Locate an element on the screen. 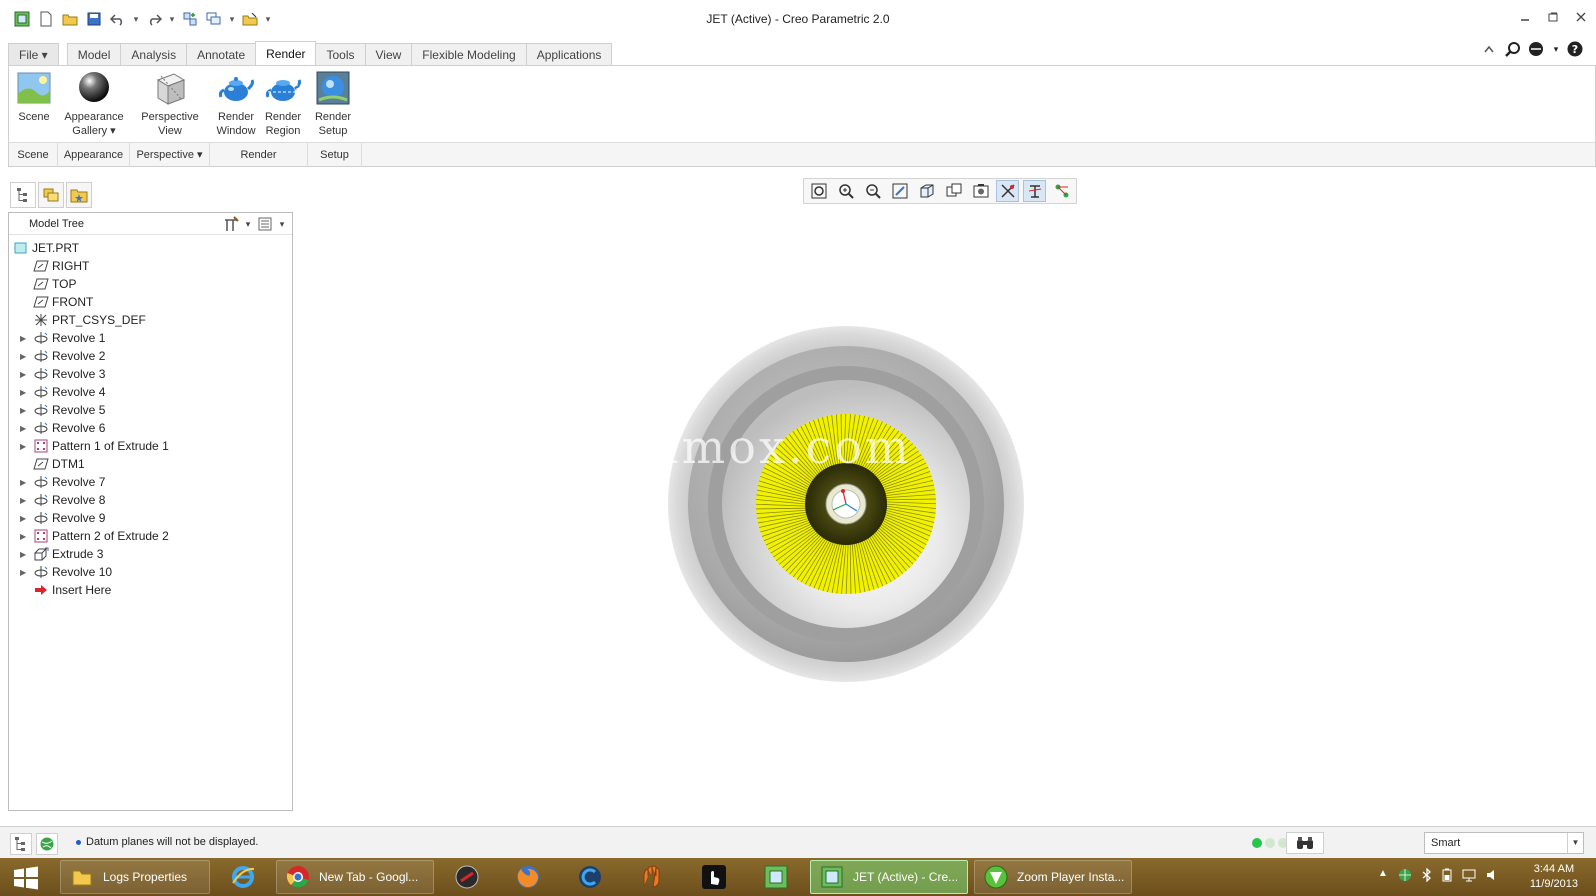 The image size is (1596, 896). taskbar-item-firefox is located at coordinates (528, 877).